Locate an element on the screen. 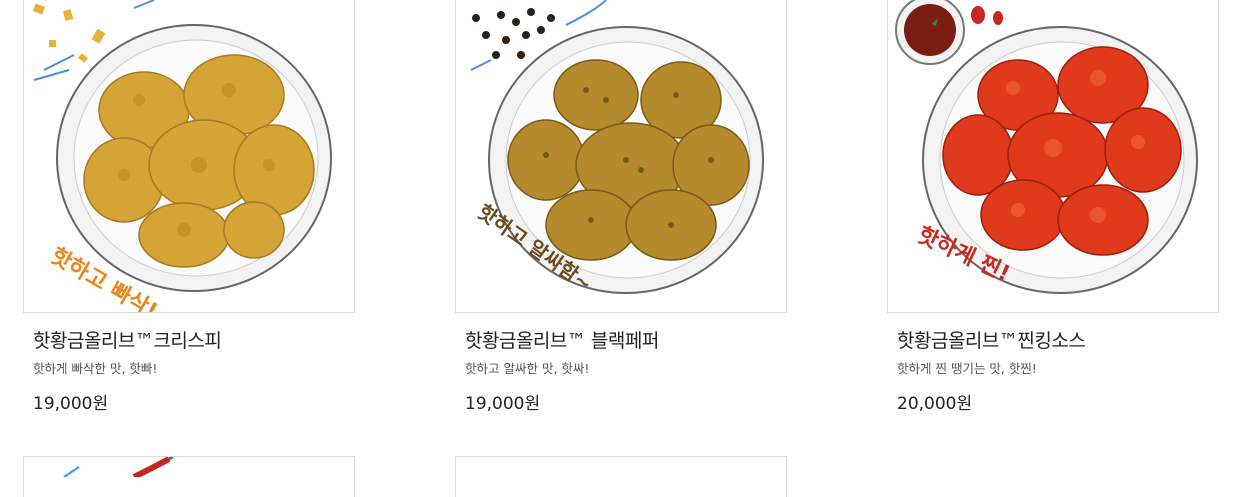 This screenshot has height=497, width=1234. product-name: 핫황금올리브™찐킹소스 is located at coordinates (991, 339).